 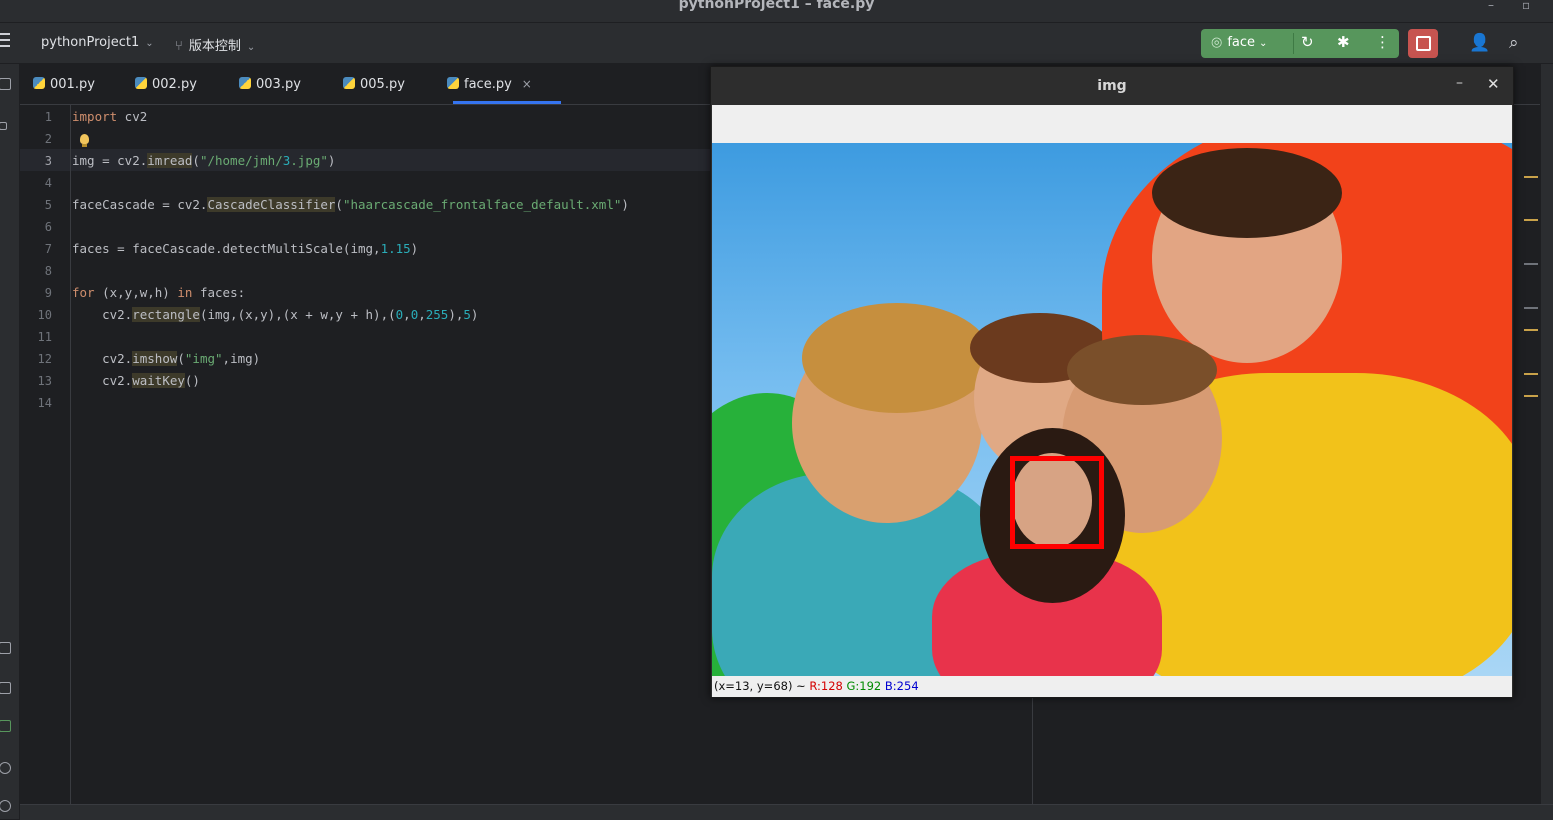 What do you see at coordinates (1247, 193) in the screenshot?
I see `dark-hair` at bounding box center [1247, 193].